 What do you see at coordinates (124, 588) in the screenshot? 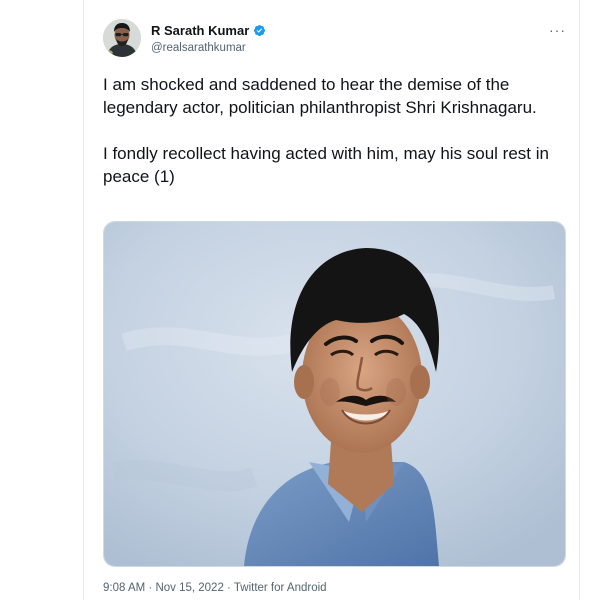
I see `tweet-time: 9:08 AM` at bounding box center [124, 588].